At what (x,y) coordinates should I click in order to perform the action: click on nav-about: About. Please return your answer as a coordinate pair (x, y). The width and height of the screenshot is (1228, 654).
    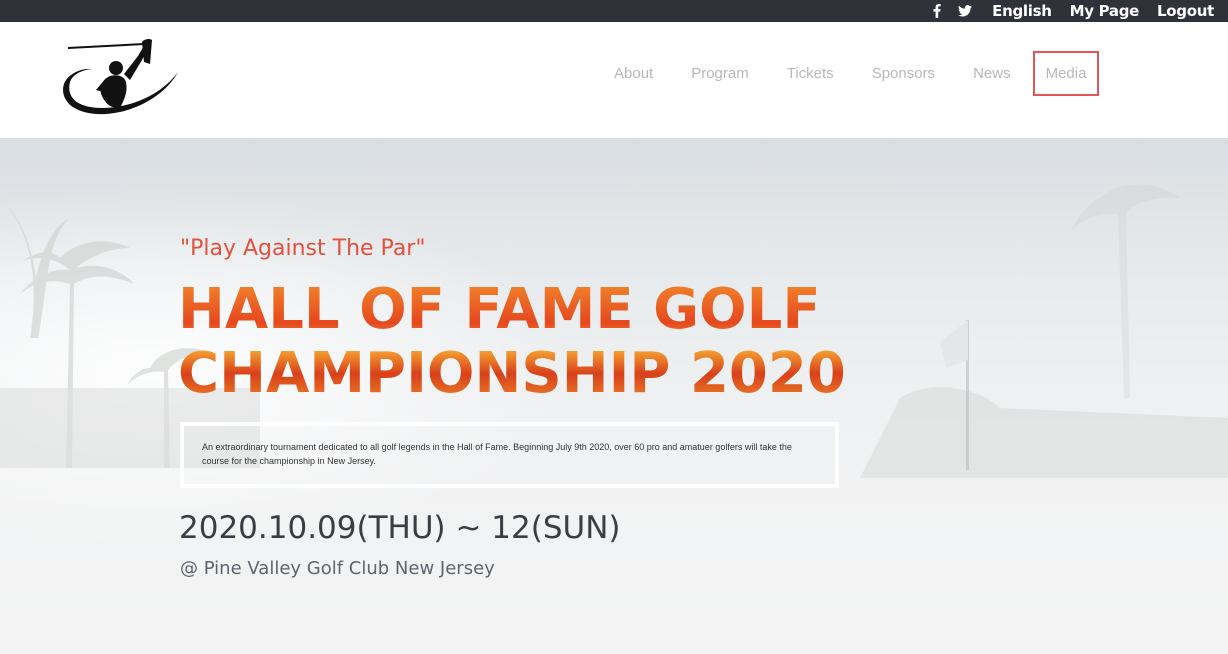
    Looking at the image, I should click on (633, 73).